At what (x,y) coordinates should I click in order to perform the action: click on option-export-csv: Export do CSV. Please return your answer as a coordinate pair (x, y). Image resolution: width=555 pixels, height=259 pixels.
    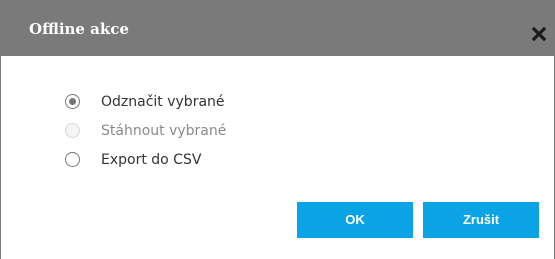
    Looking at the image, I should click on (145, 159).